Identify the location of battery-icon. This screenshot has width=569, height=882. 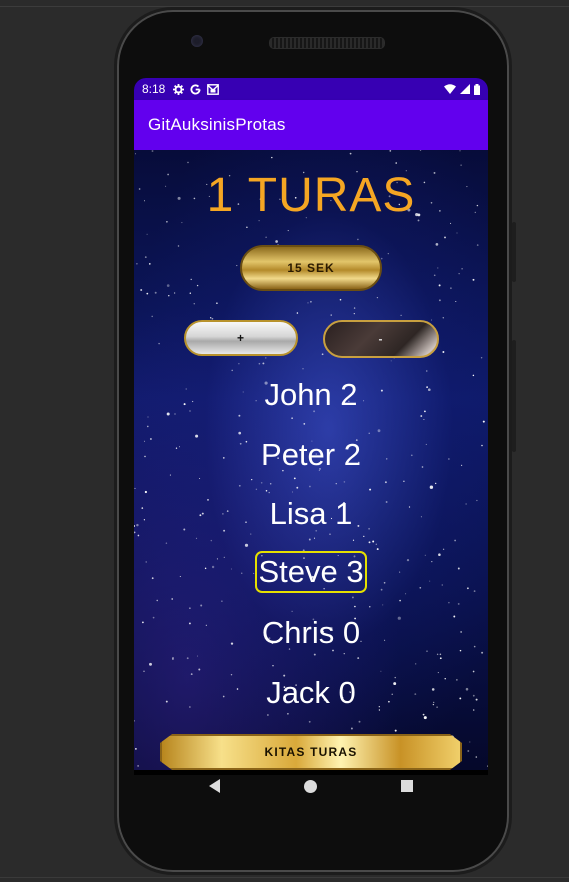
(477, 89).